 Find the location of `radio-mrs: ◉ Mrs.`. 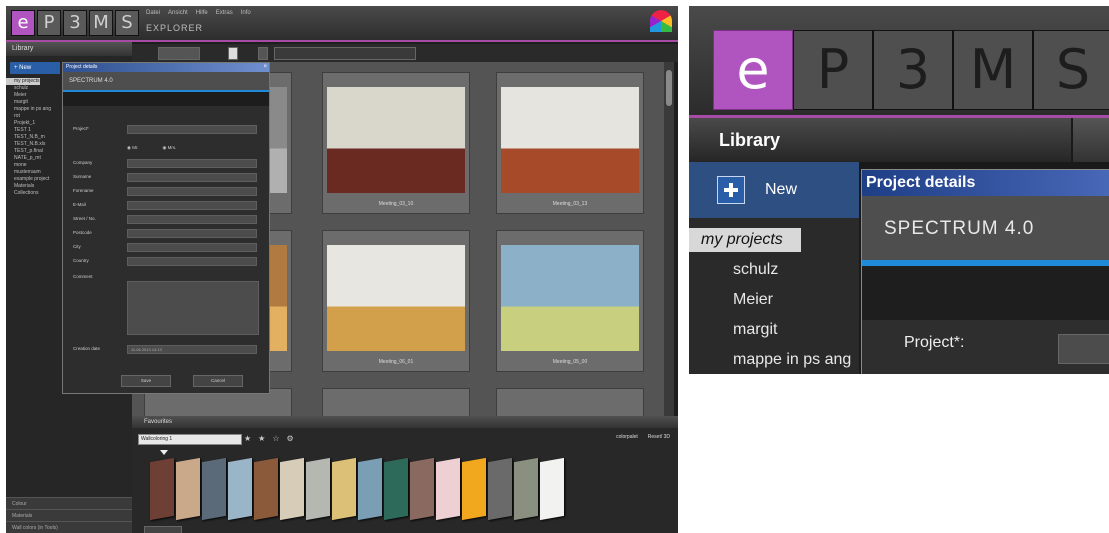

radio-mrs: ◉ Mrs. is located at coordinates (169, 148).